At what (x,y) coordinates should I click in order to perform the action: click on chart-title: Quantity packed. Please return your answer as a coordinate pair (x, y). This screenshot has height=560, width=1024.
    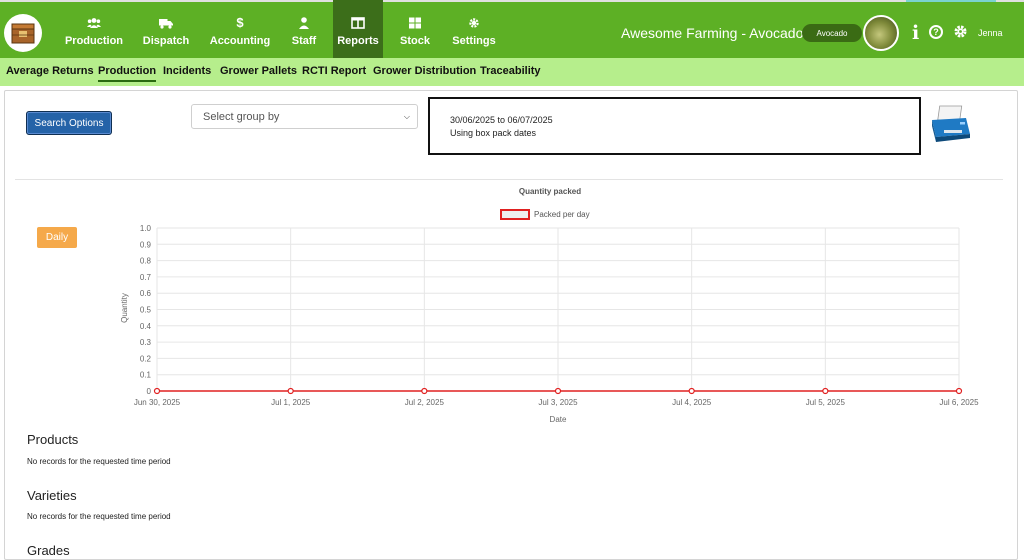
    Looking at the image, I should click on (550, 191).